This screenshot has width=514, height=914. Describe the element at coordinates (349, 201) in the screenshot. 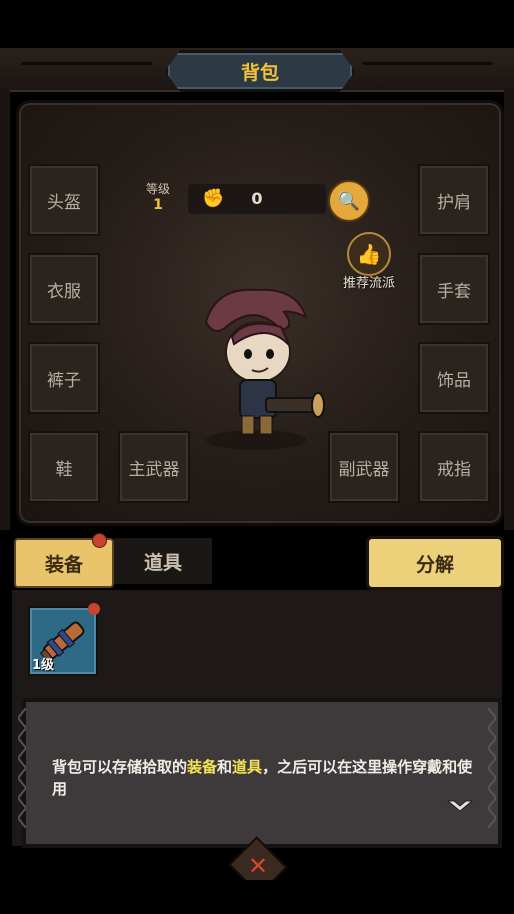

I see `search-icon: 🔍` at that location.